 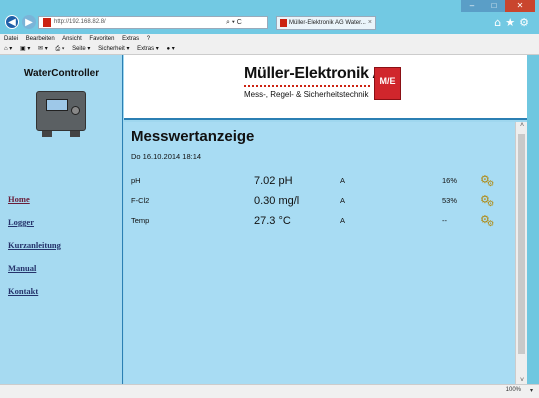 What do you see at coordinates (269, 391) in the screenshot?
I see `status-bar: 100% ▾` at bounding box center [269, 391].